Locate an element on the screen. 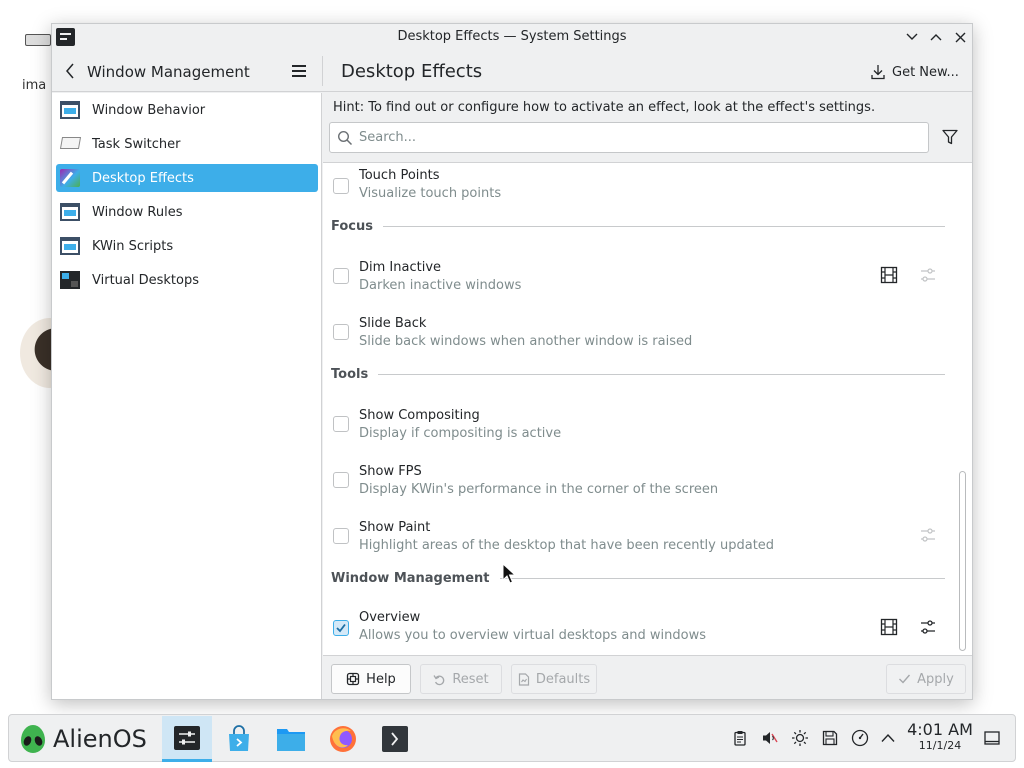  disk-save-icon is located at coordinates (830, 738).